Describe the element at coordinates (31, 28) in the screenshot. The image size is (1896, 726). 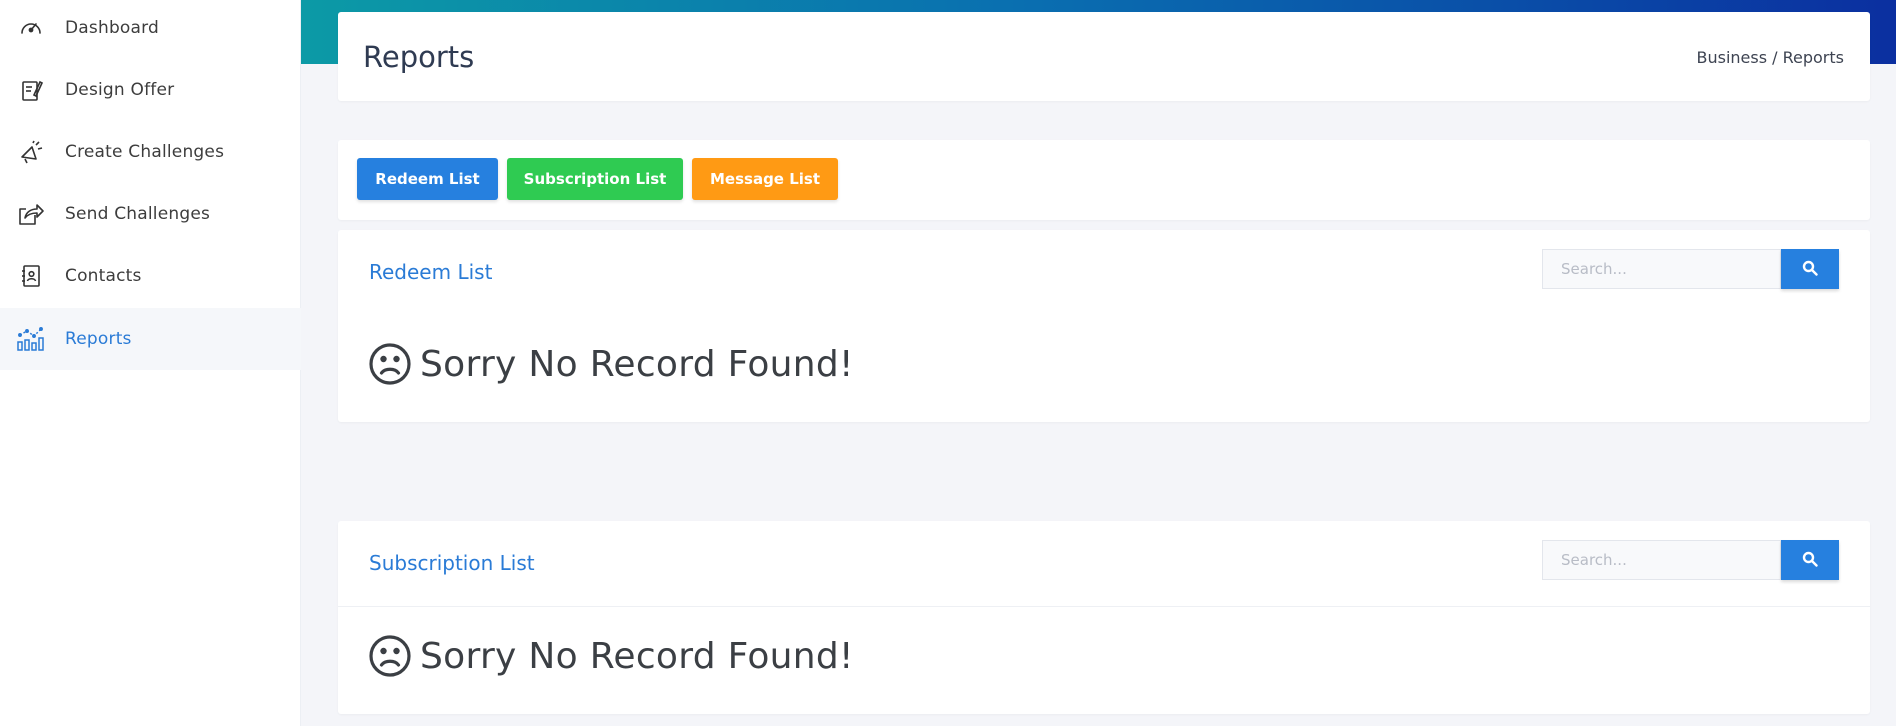
I see `speedometer-icon` at that location.